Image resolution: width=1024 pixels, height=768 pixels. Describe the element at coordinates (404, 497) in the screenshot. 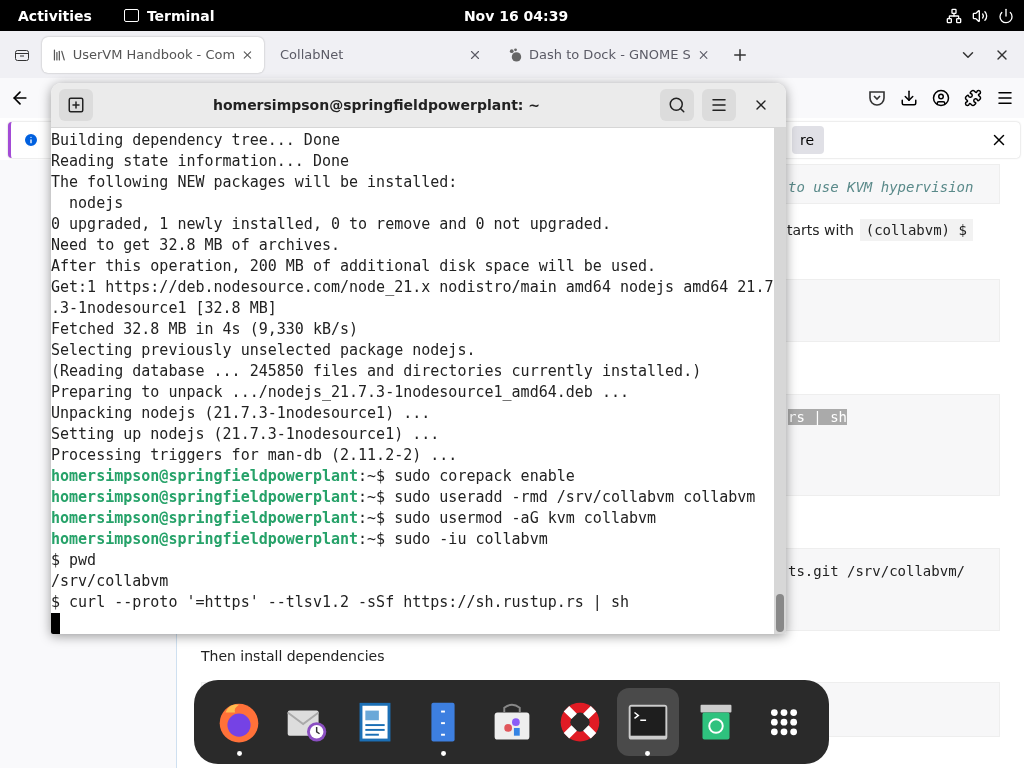

I see `terminal-line: homersimpson@springfieldpowerplant:~$ sudo useradd -rmd /srv/collabvm collabvm` at that location.